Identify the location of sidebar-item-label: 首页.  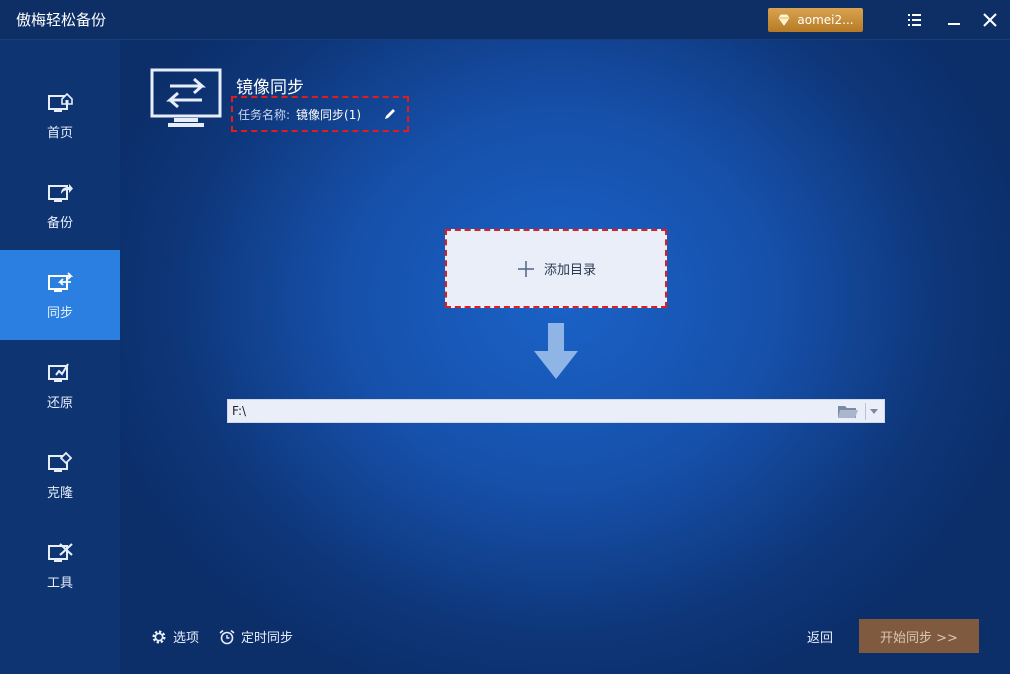
(59, 133).